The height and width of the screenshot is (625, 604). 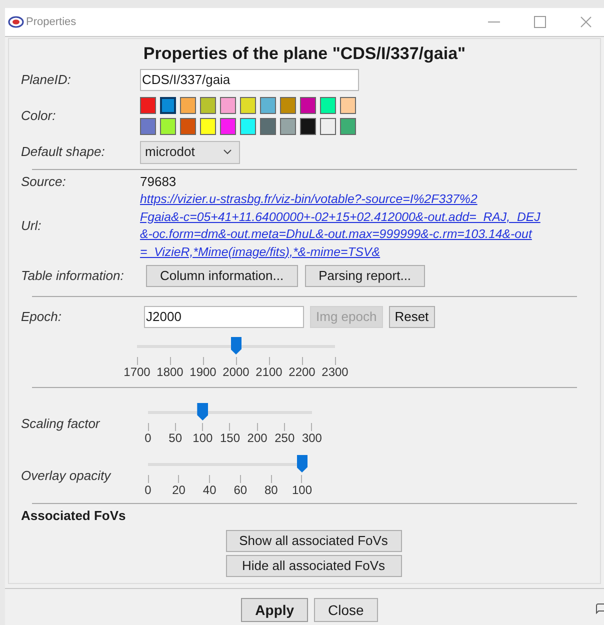 What do you see at coordinates (66, 476) in the screenshot?
I see `field-label: Overlay opacity` at bounding box center [66, 476].